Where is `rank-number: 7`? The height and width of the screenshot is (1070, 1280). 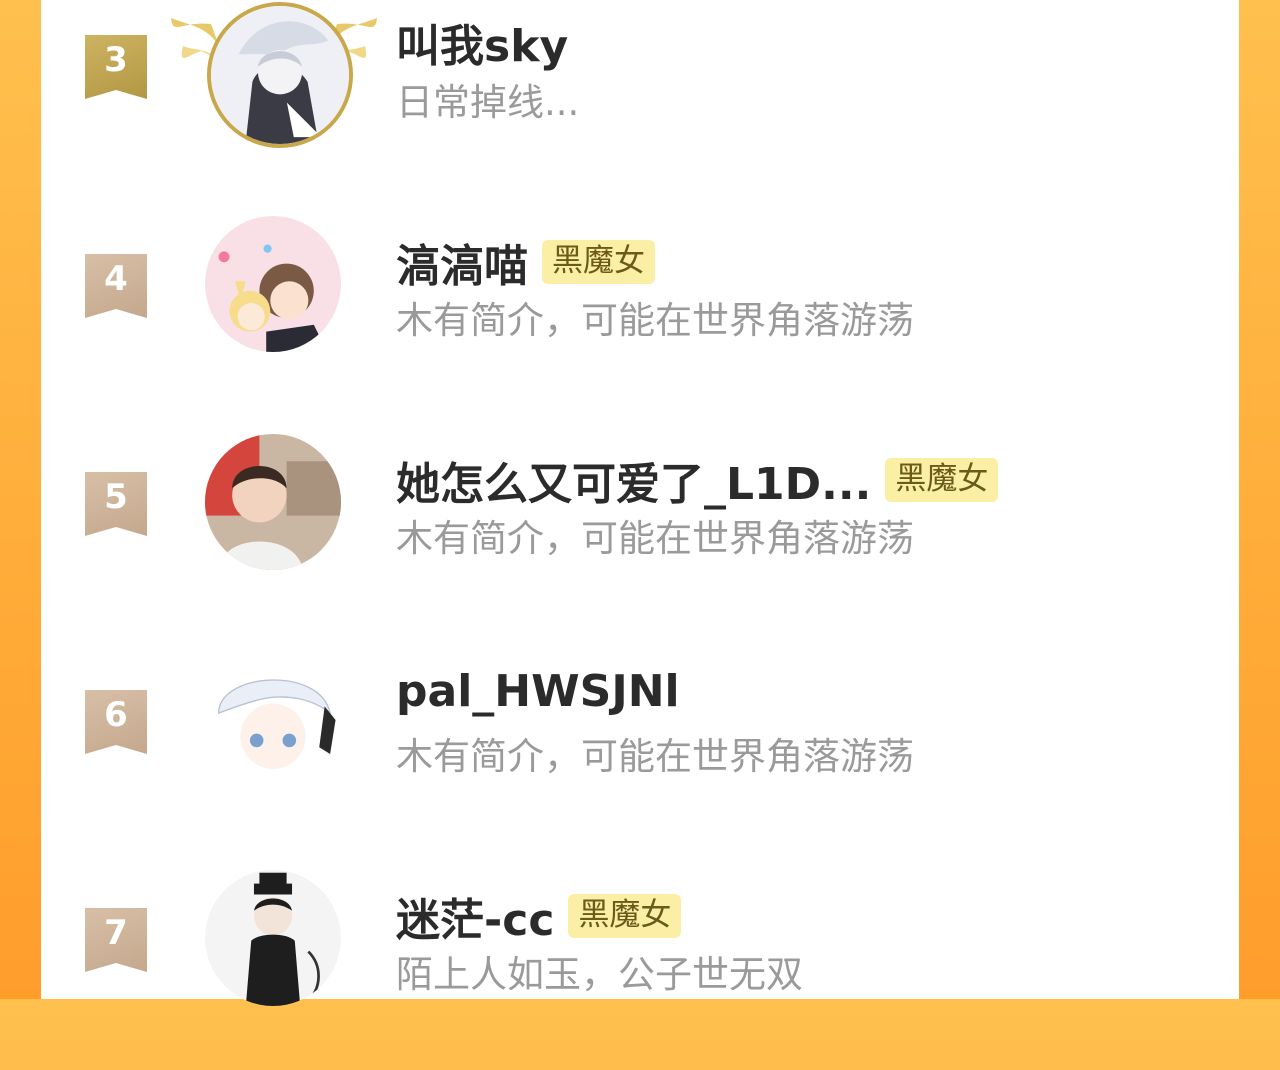 rank-number: 7 is located at coordinates (116, 933).